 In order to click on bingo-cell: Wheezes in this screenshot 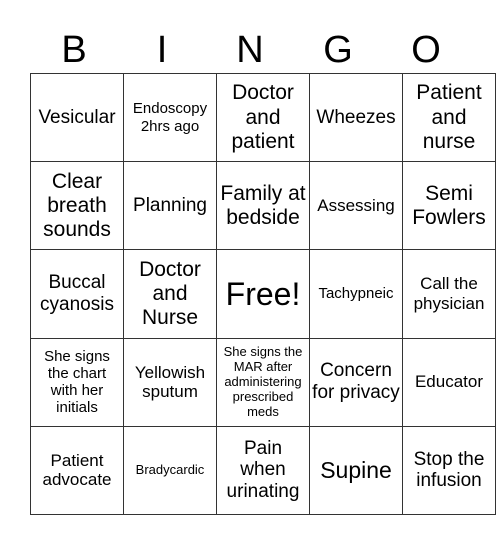, I will do `click(356, 117)`.